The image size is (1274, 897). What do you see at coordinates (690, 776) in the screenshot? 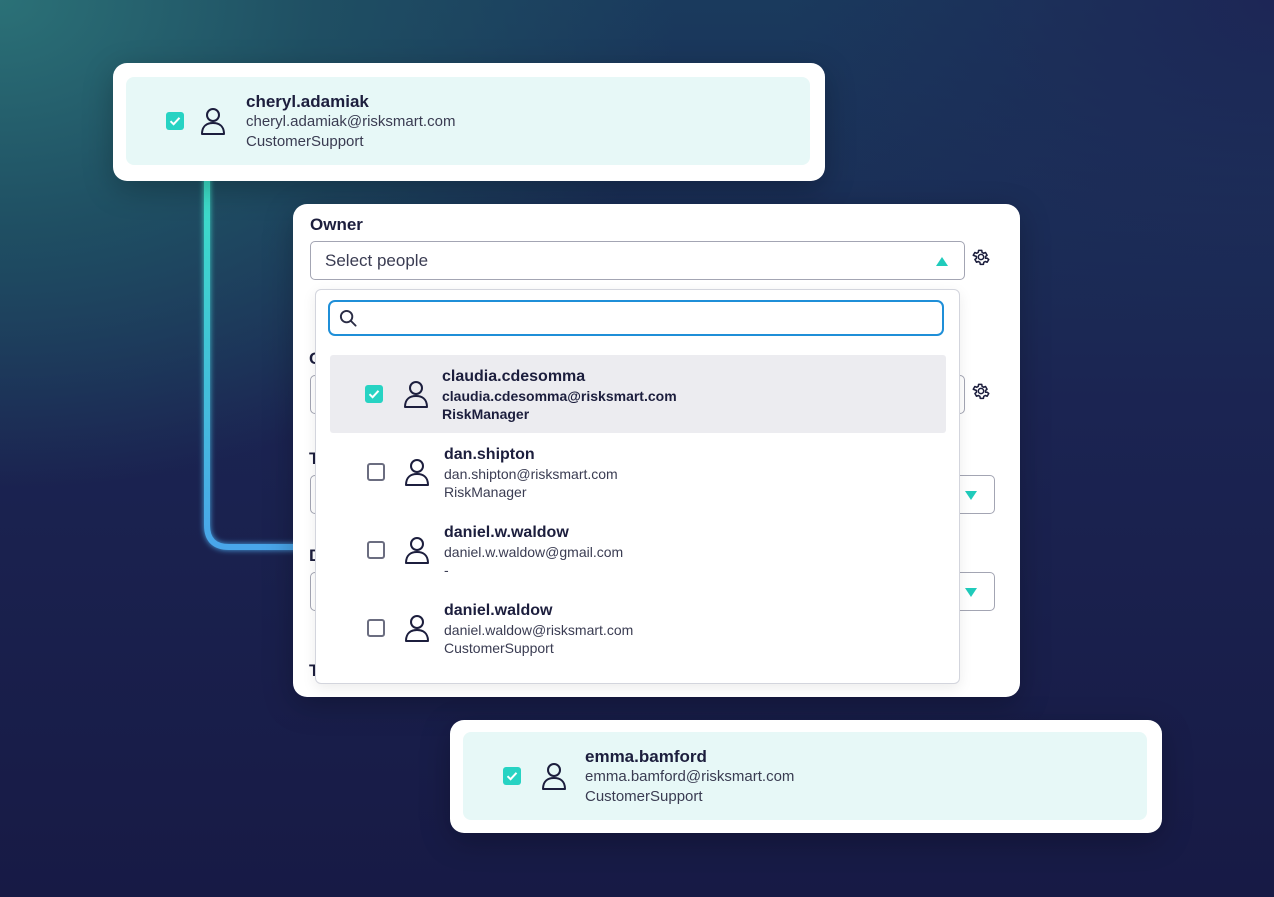
I see `user-email: emma.bamford@risksmart.com` at bounding box center [690, 776].